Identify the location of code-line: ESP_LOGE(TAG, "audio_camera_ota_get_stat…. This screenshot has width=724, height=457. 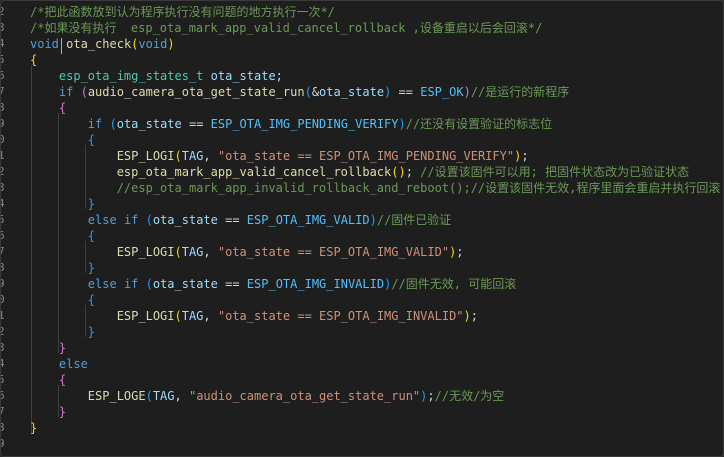
(267, 396).